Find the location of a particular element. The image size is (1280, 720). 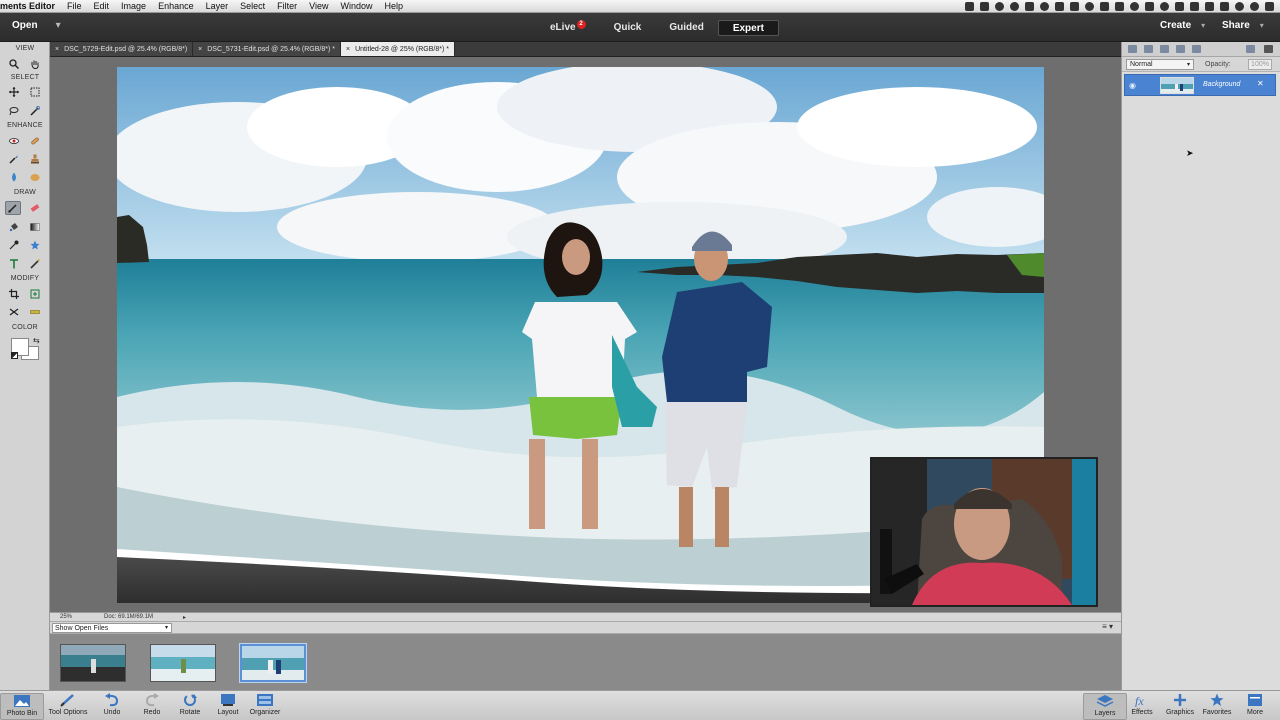

menu-file: File is located at coordinates (74, 6).